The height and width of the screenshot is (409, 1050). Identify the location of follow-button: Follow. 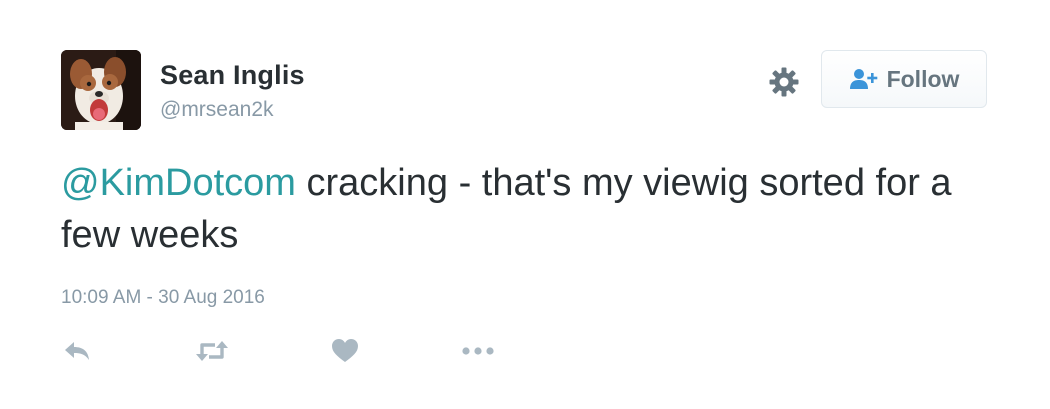
(904, 79).